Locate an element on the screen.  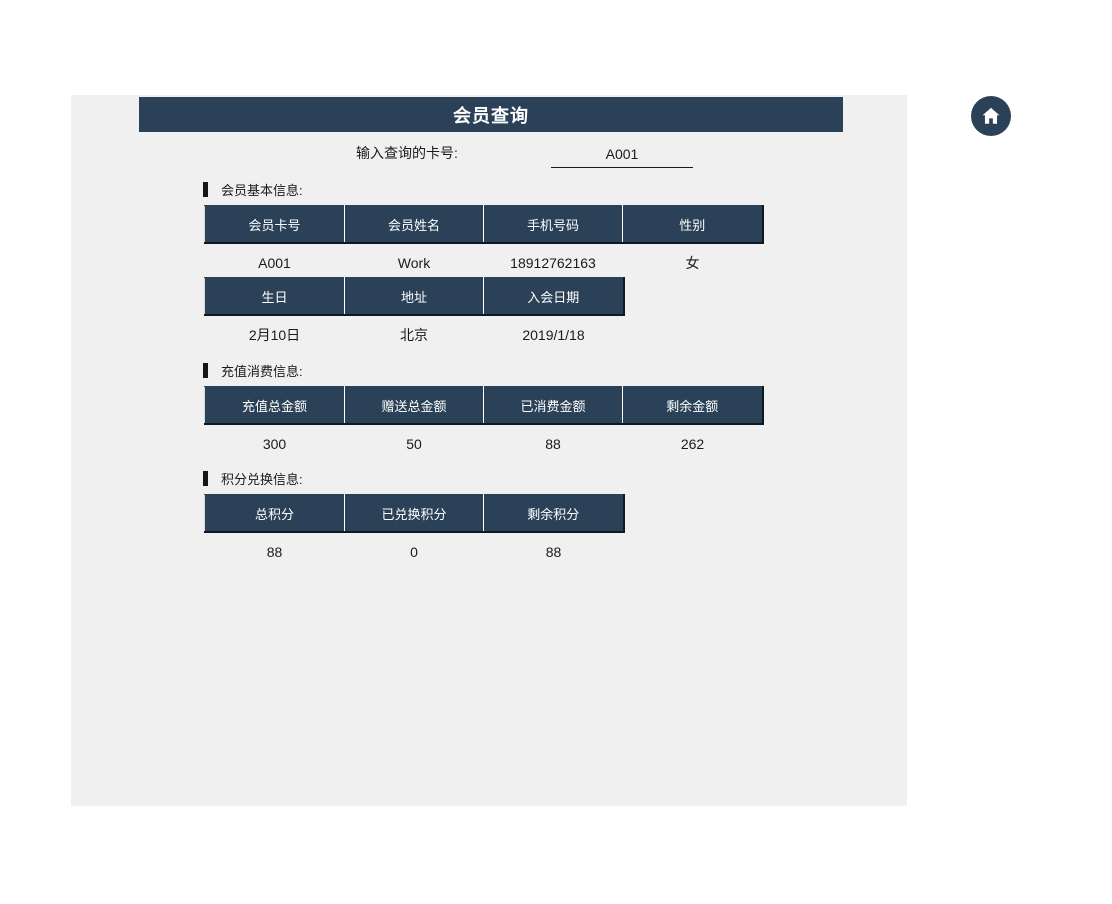
page-title-bar: 会员查询 is located at coordinates (491, 114).